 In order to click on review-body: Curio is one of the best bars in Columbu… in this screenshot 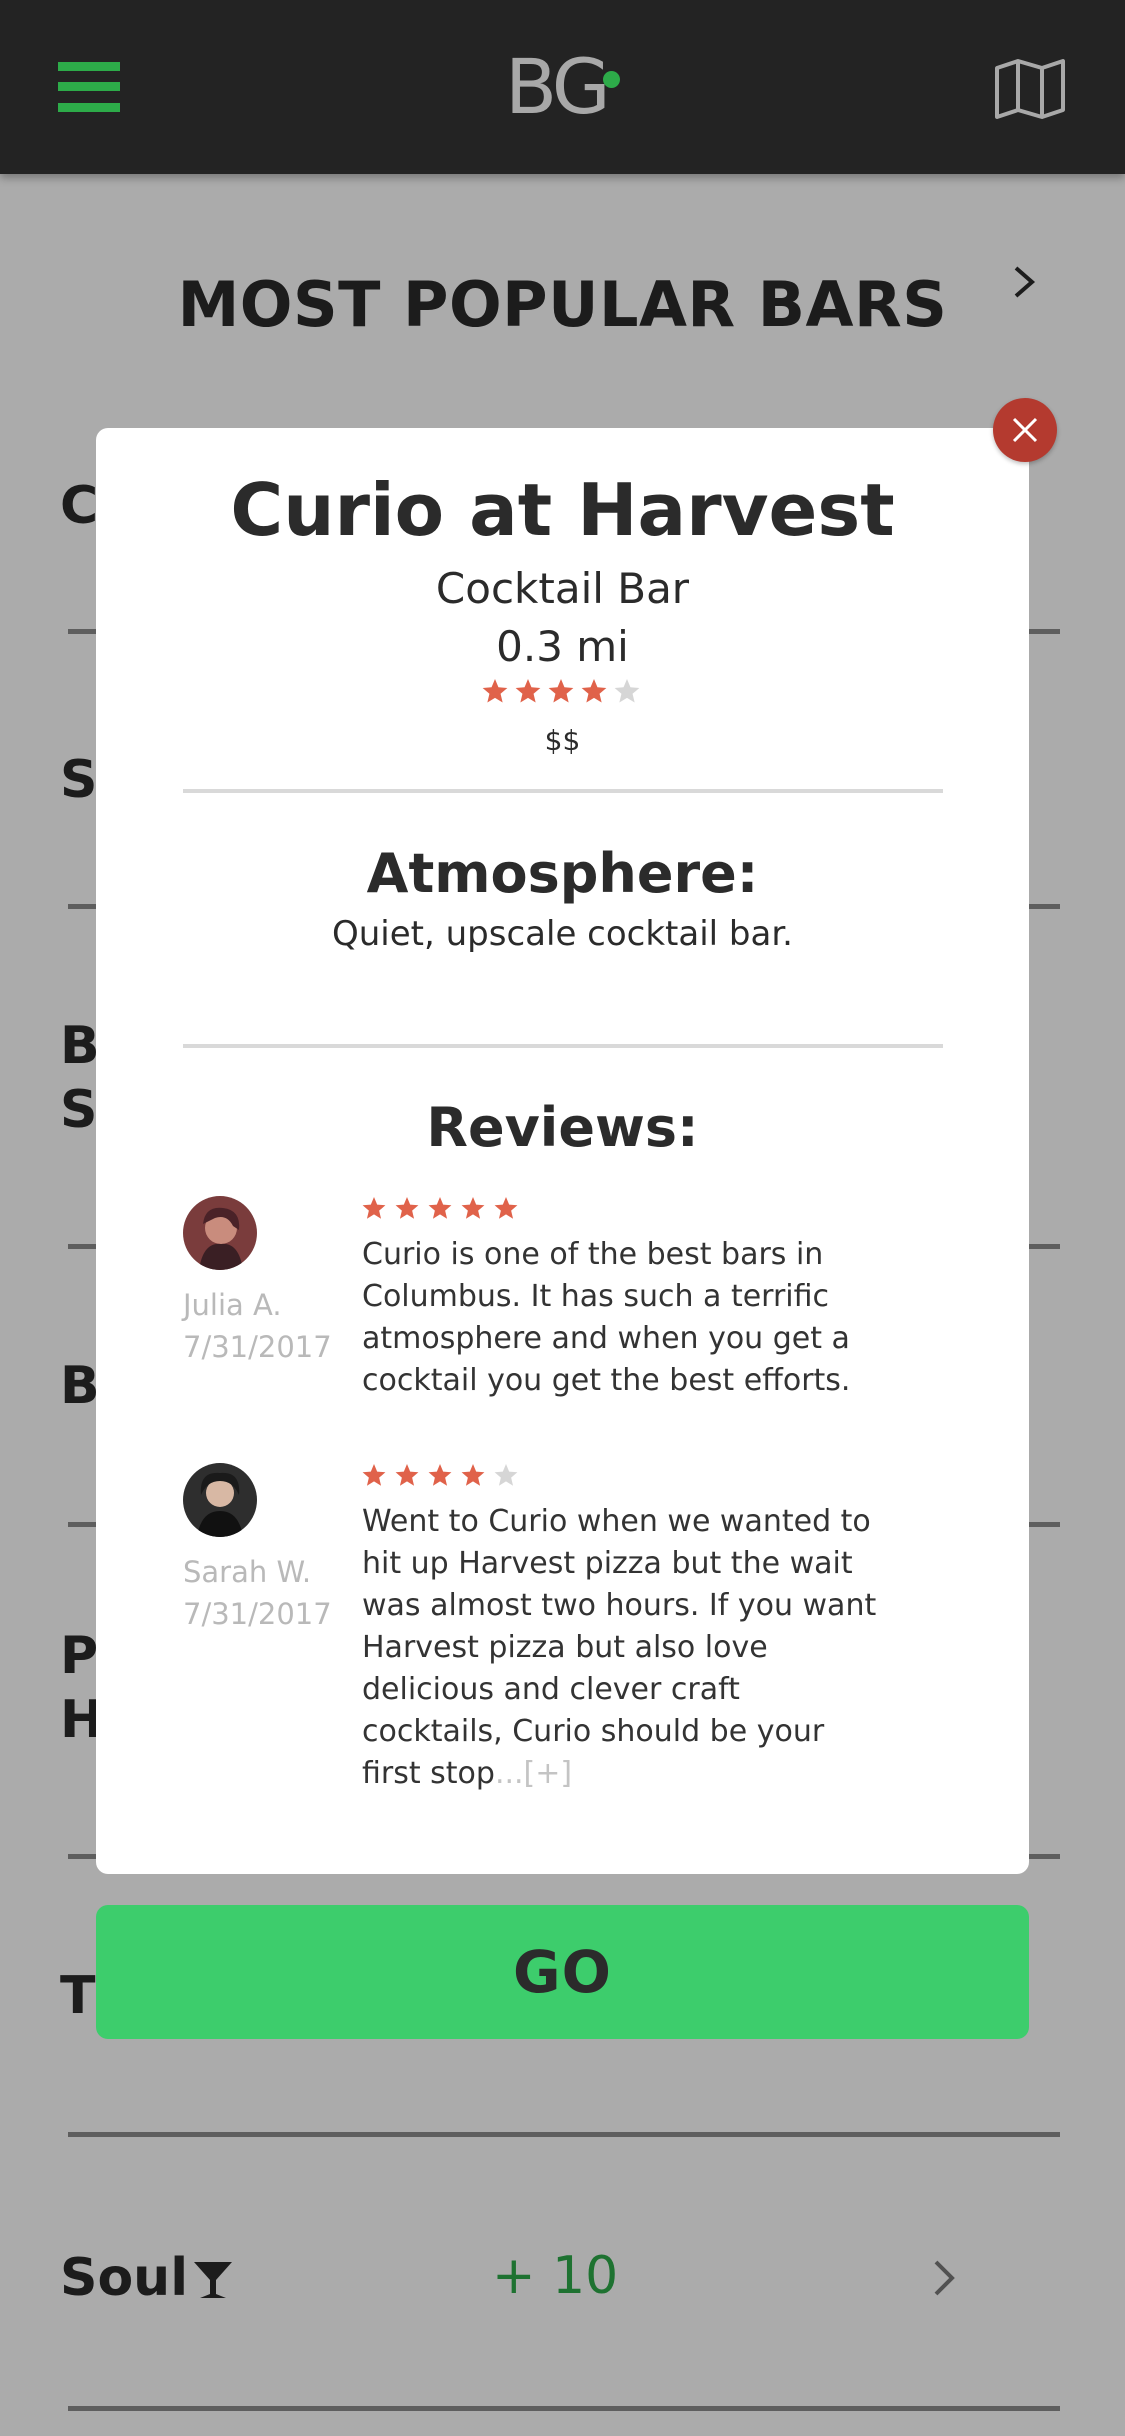, I will do `click(606, 1317)`.